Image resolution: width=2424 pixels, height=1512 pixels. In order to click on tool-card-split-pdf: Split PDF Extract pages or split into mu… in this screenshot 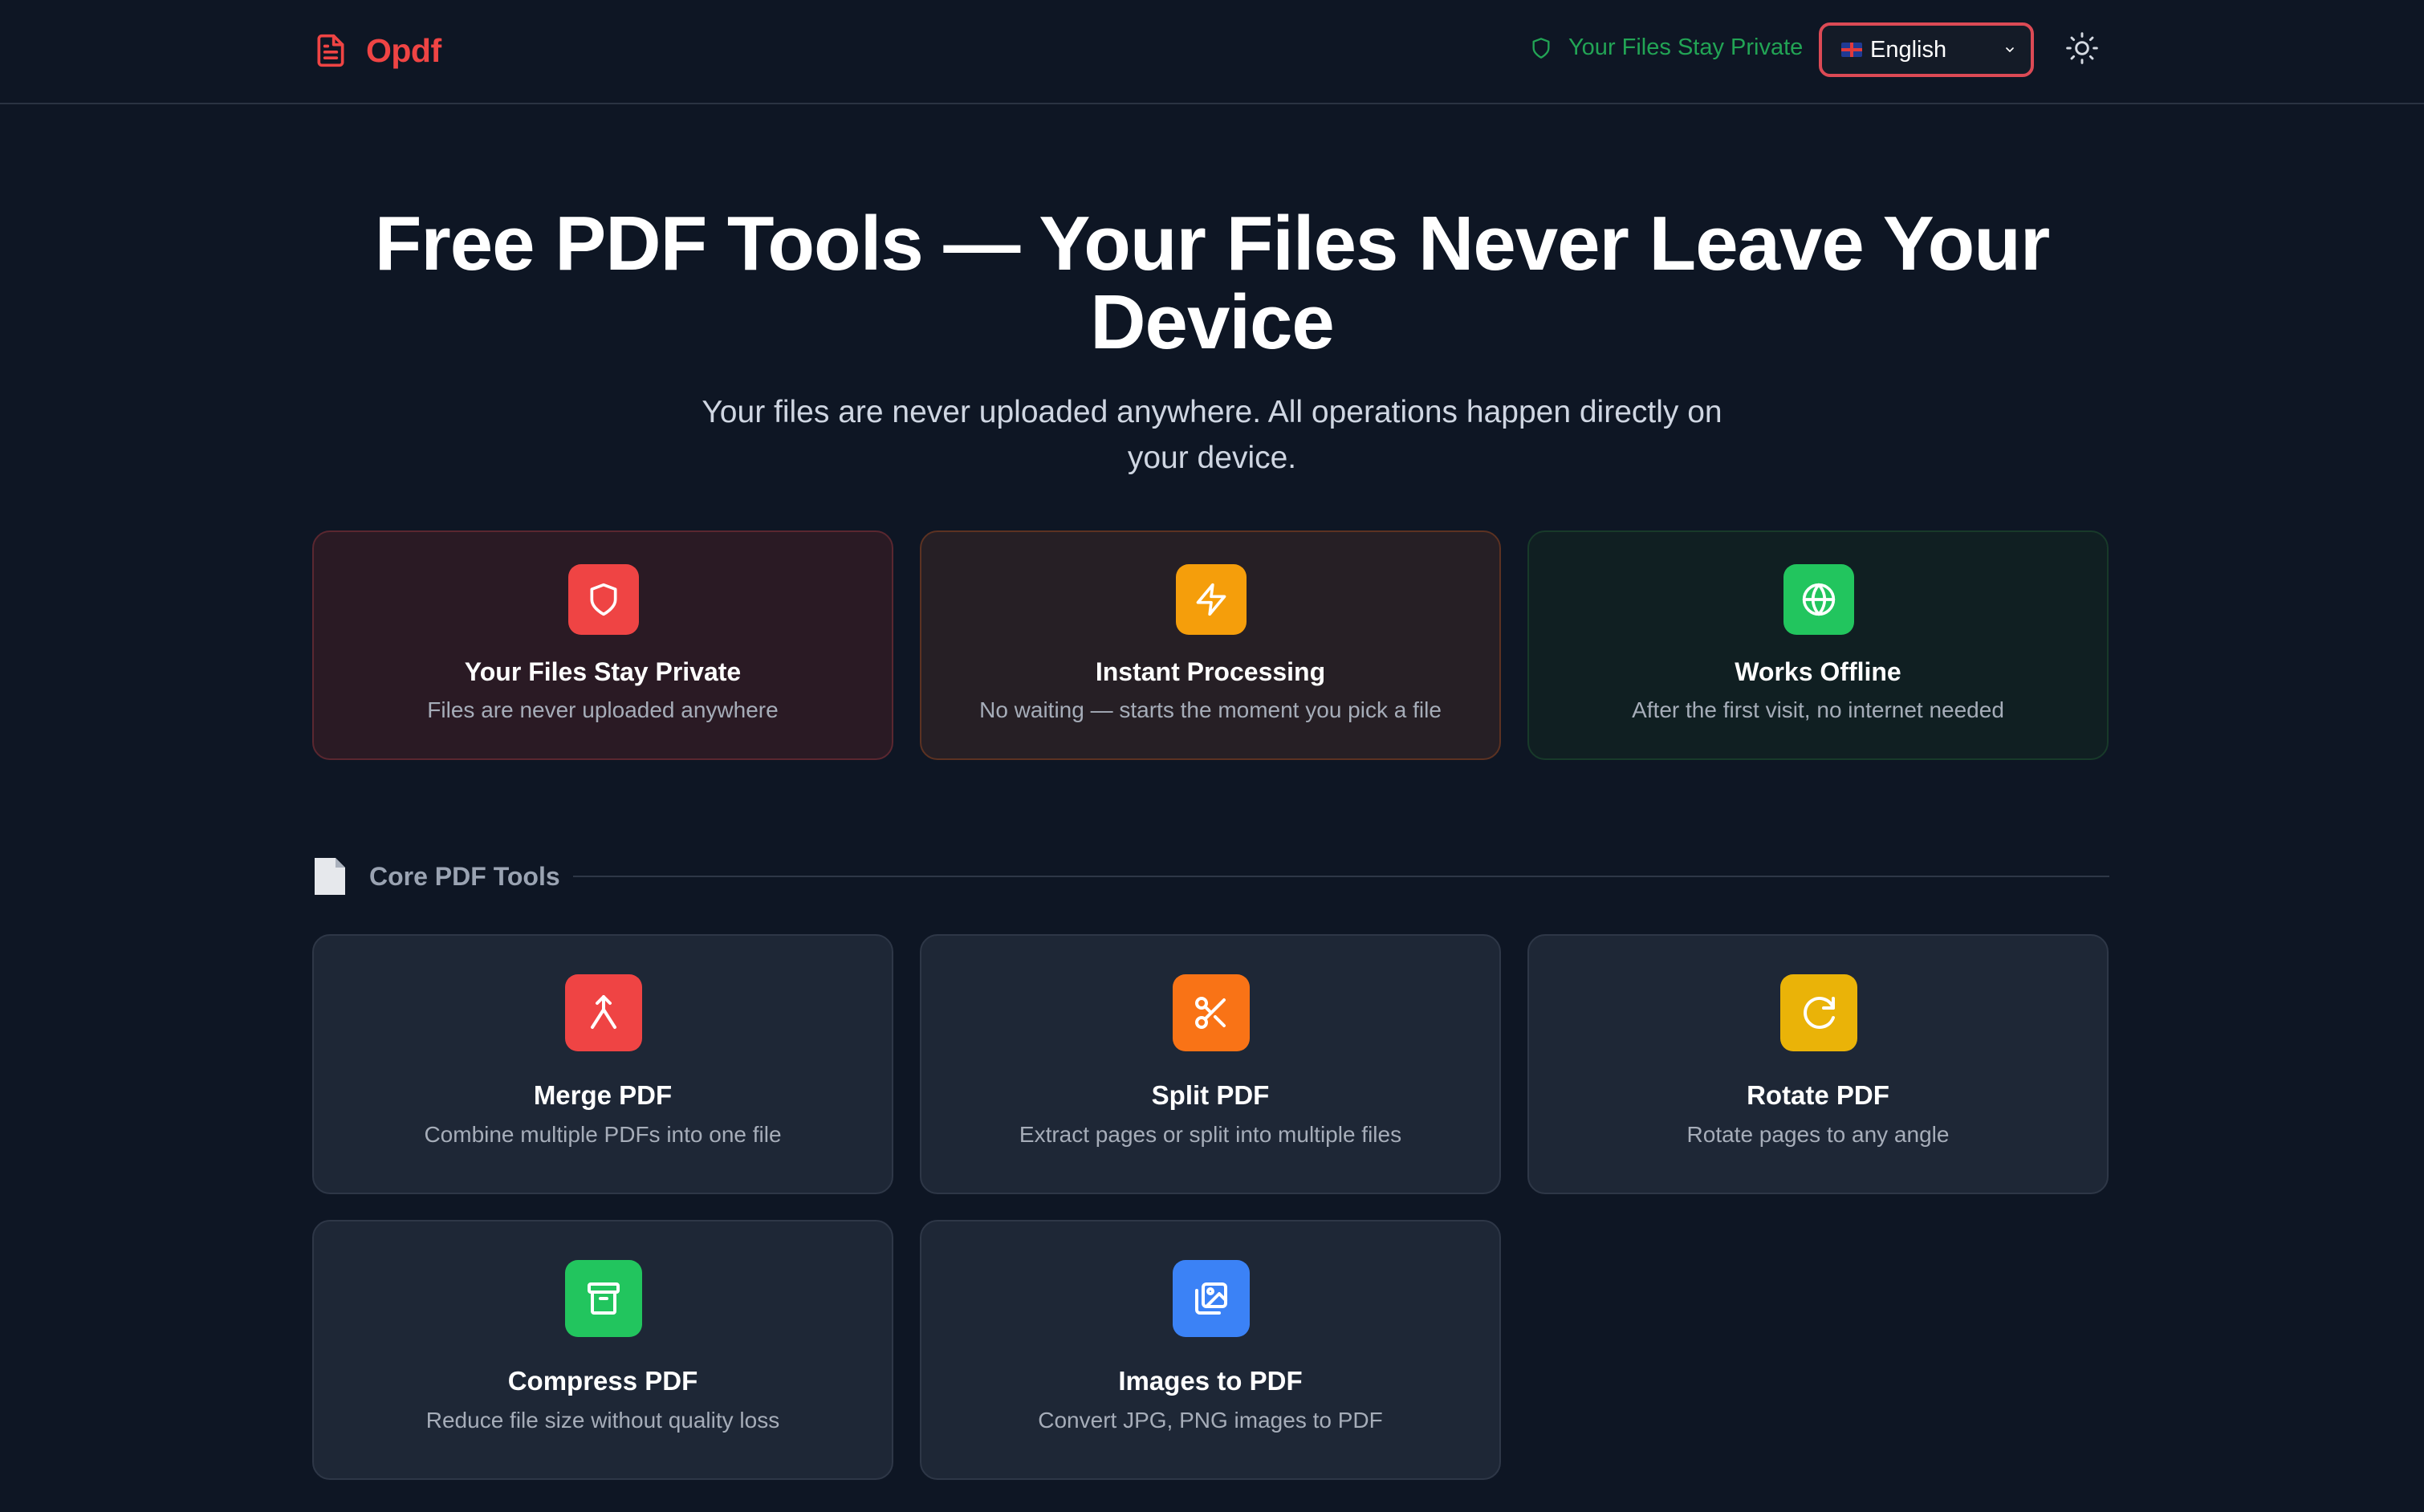, I will do `click(1210, 1064)`.